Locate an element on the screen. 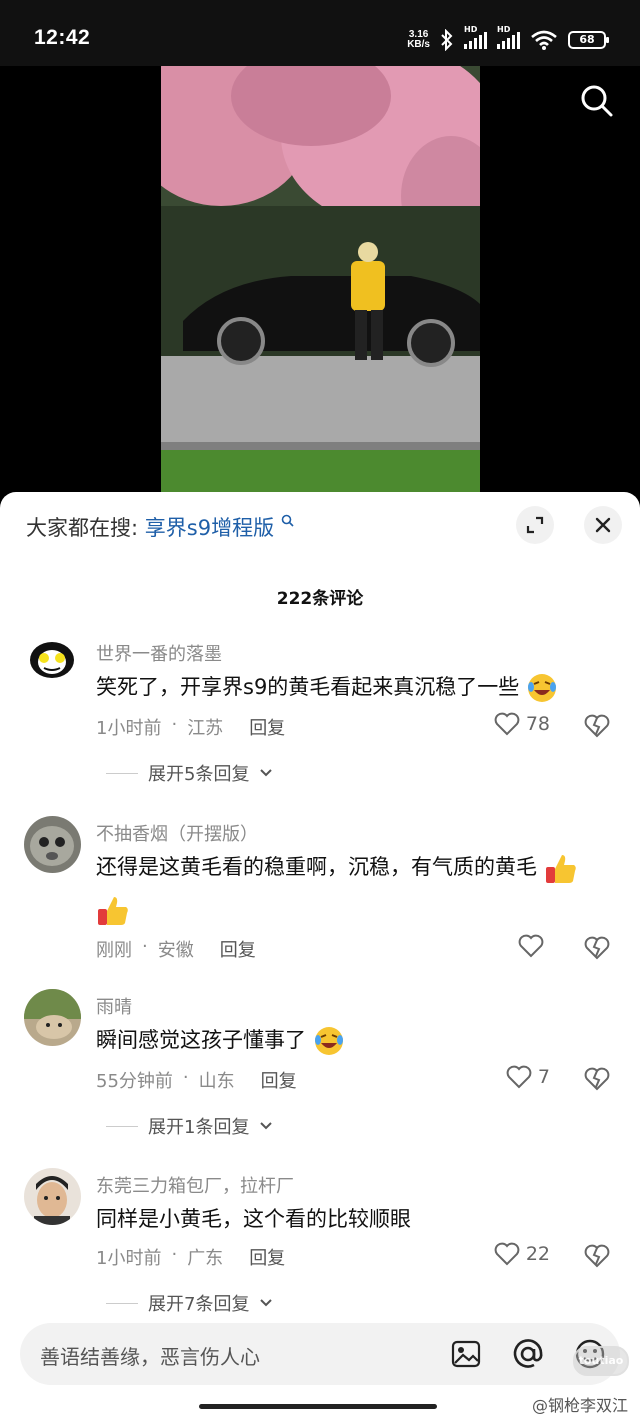  watermark: @钢枪李双江 is located at coordinates (579, 1405).